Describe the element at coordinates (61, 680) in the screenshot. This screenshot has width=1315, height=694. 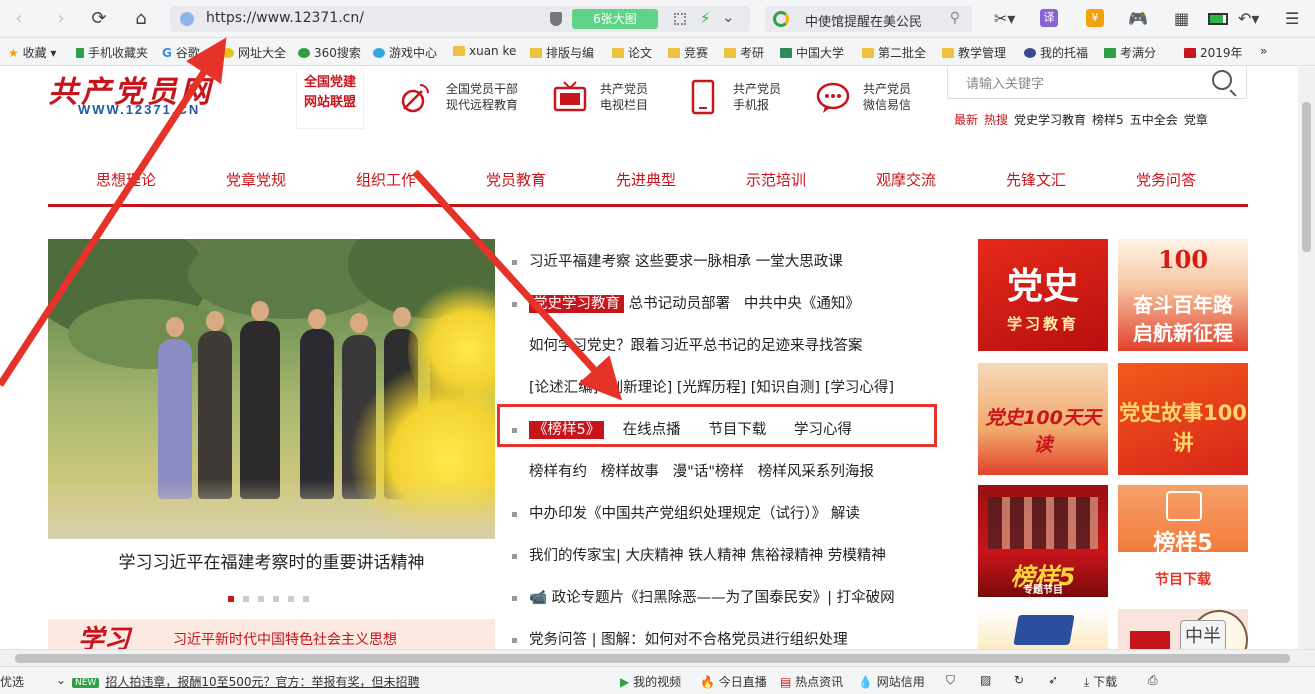
I see `expand-icon: ⌄` at that location.